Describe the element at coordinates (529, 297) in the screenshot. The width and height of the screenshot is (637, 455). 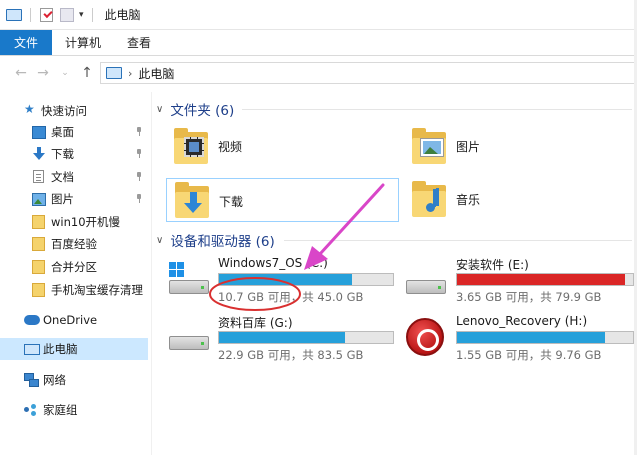
I see `drive-free-space: 3.65 GB 可用，共 79.9 GB` at that location.